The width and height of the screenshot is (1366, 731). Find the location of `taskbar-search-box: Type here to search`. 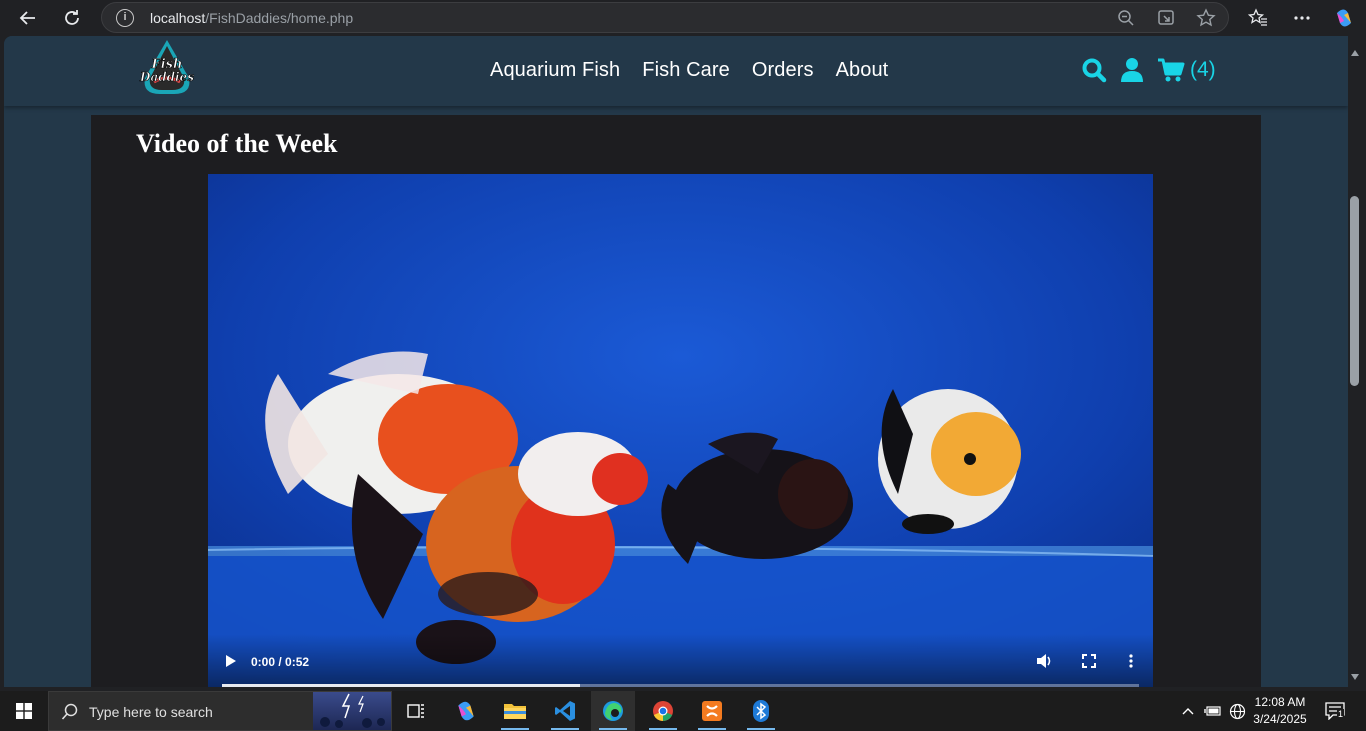

taskbar-search-box: Type here to search is located at coordinates (220, 711).